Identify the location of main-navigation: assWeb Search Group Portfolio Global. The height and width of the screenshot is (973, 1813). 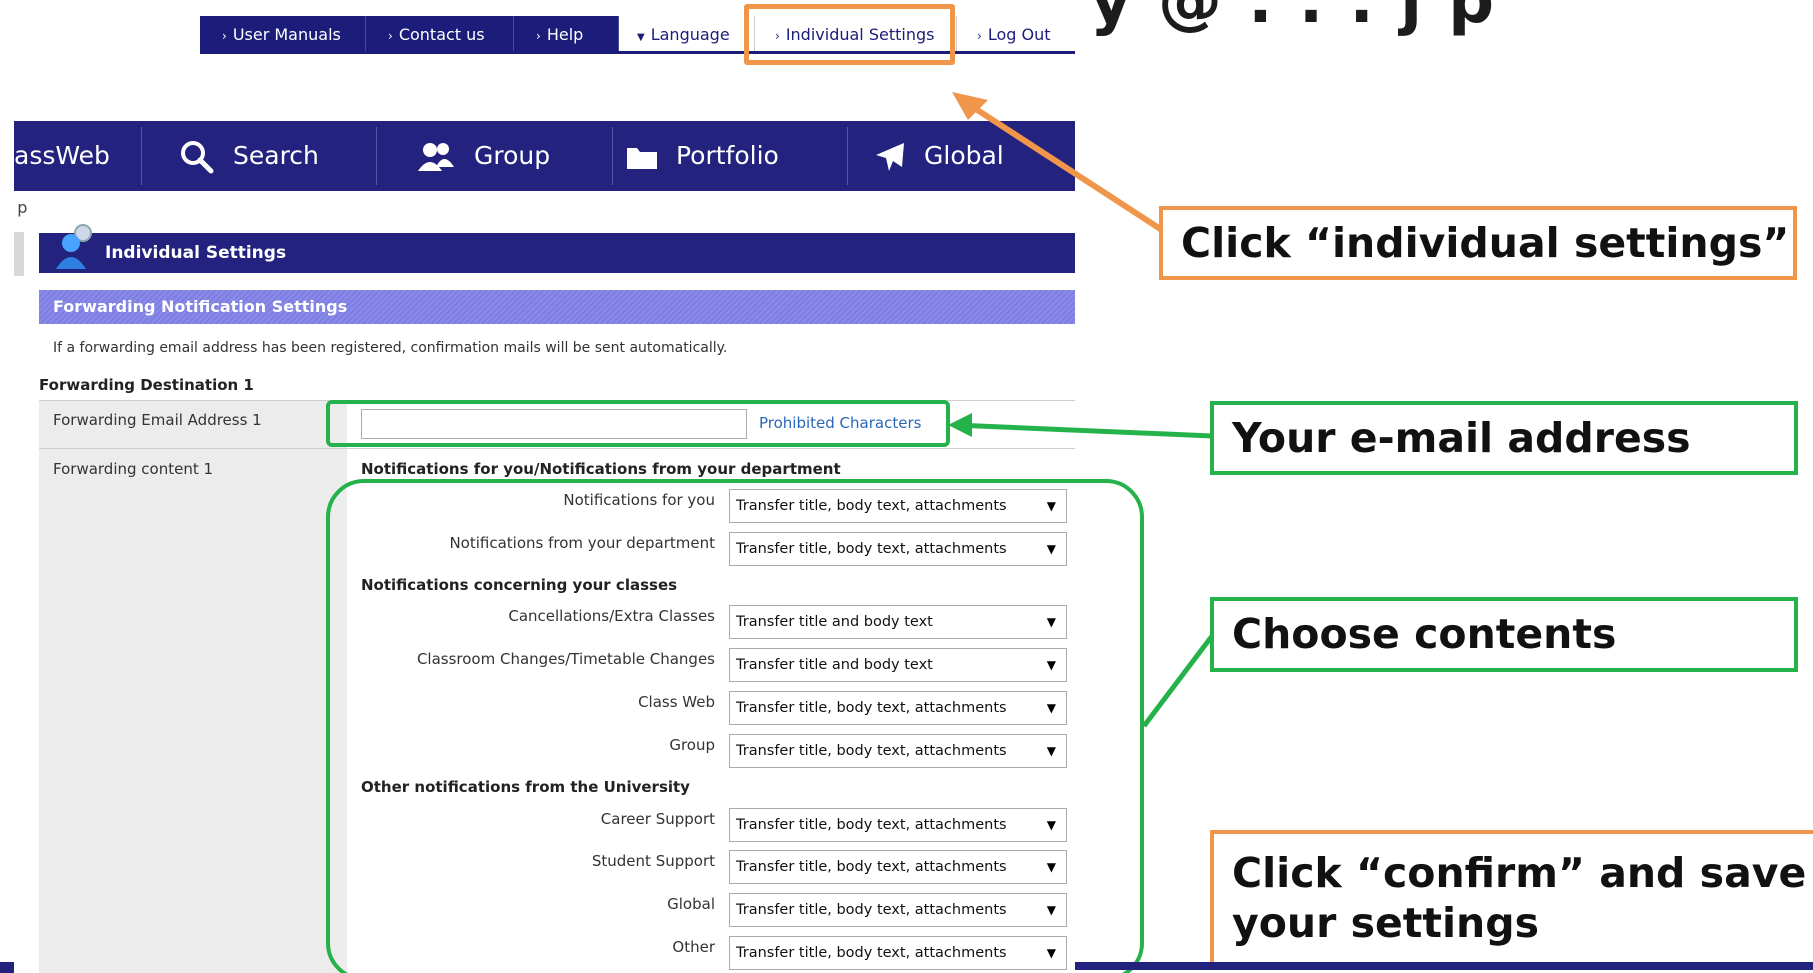
(544, 156).